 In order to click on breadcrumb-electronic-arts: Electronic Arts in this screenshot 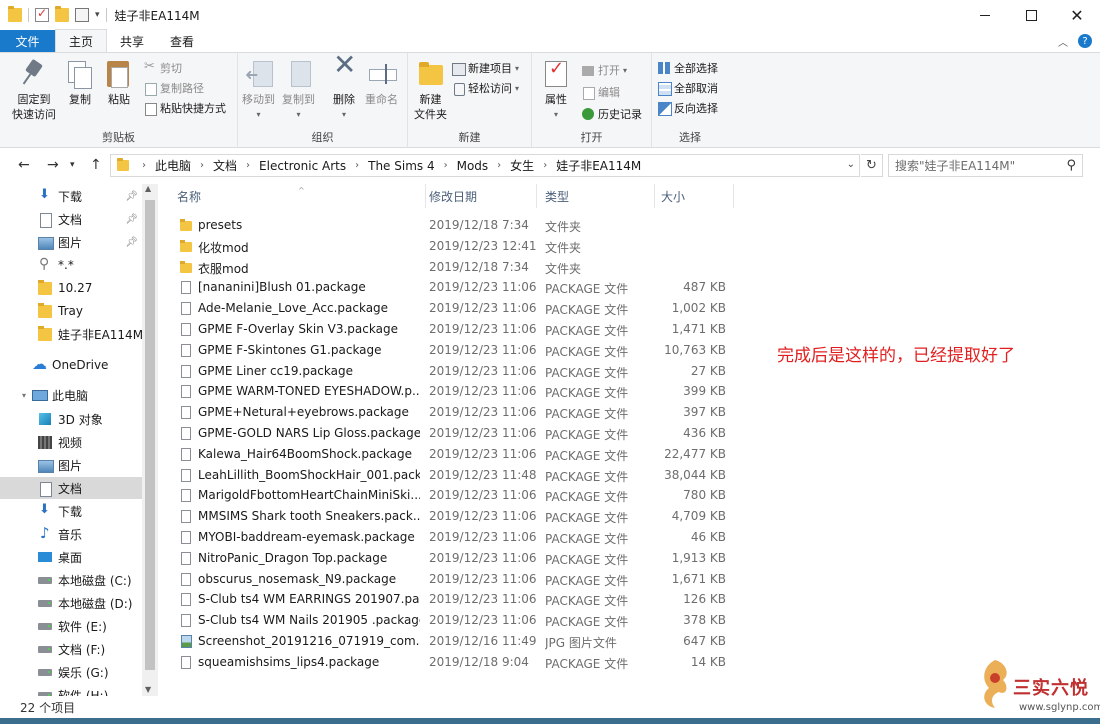, I will do `click(302, 166)`.